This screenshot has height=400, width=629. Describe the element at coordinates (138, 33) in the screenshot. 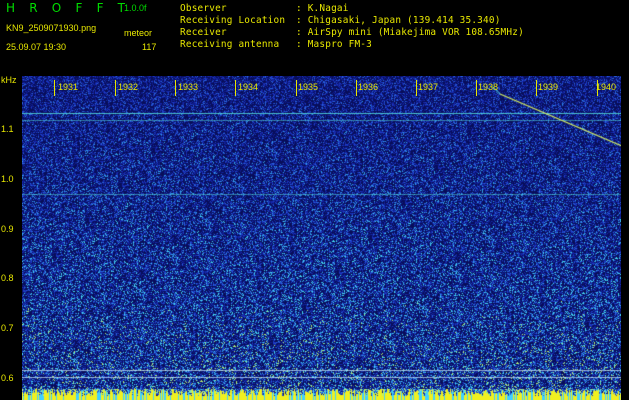

I see `mode-label: meteor` at that location.